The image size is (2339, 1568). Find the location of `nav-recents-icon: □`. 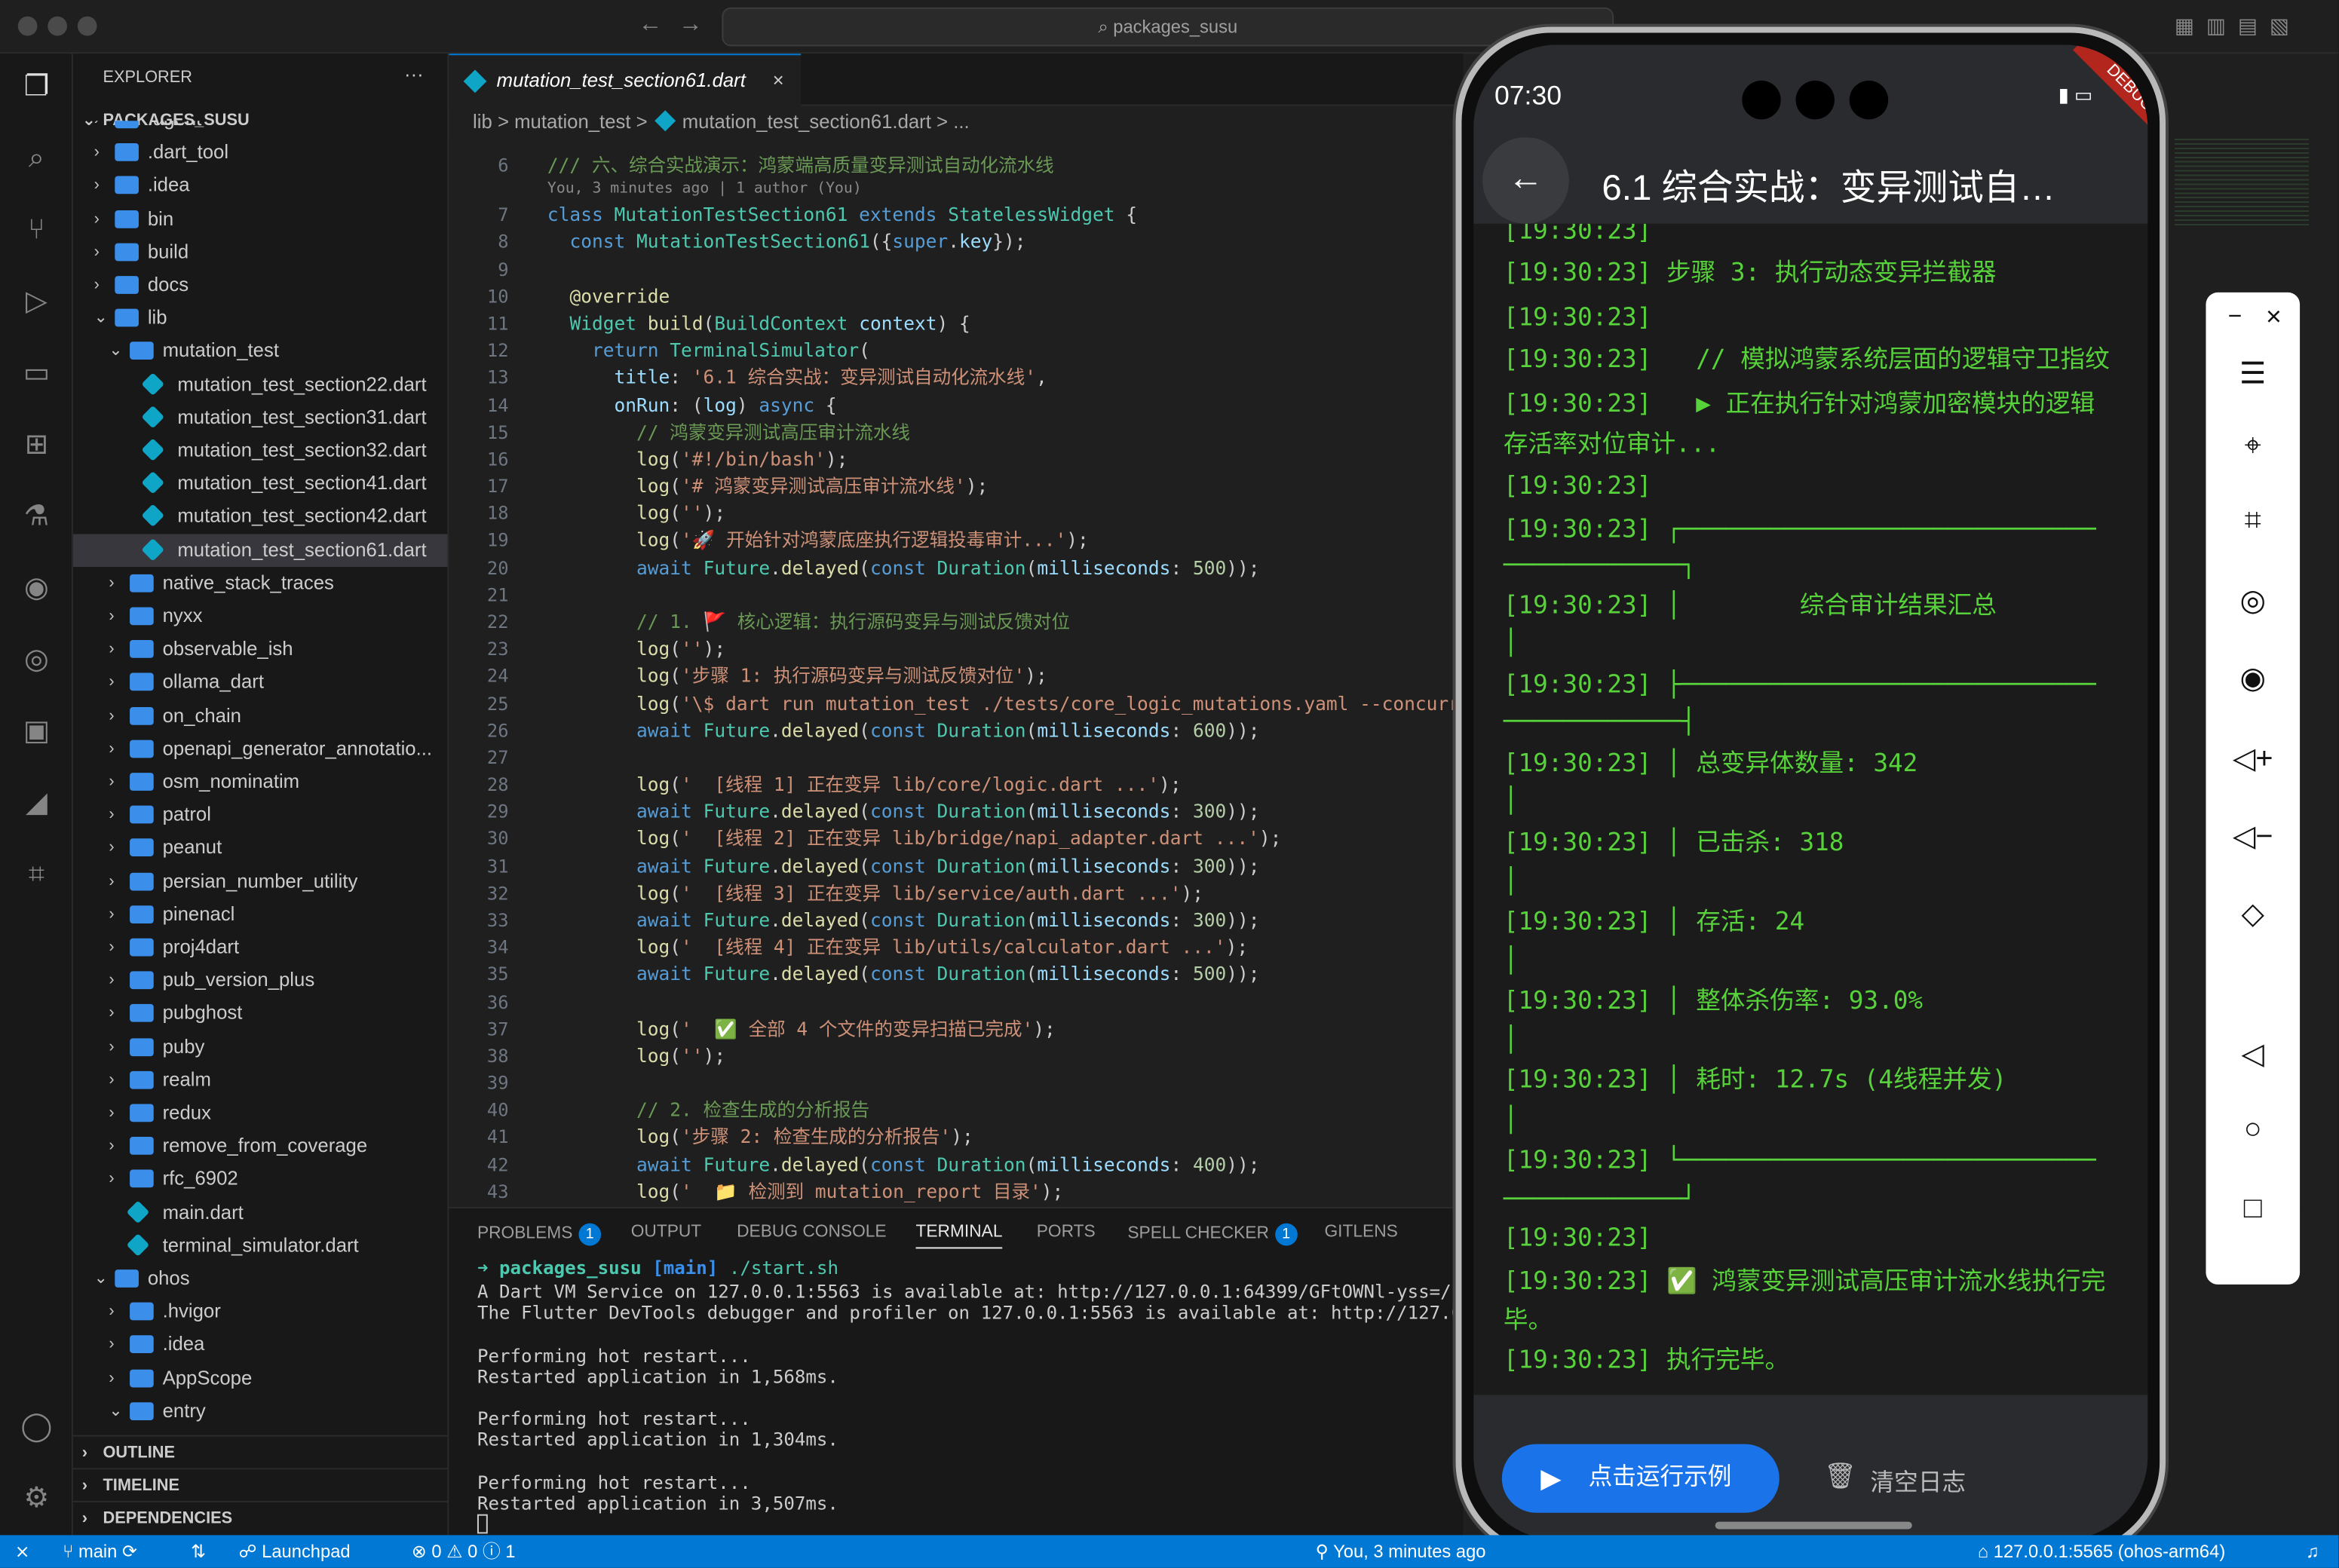

nav-recents-icon: □ is located at coordinates (2253, 1209).